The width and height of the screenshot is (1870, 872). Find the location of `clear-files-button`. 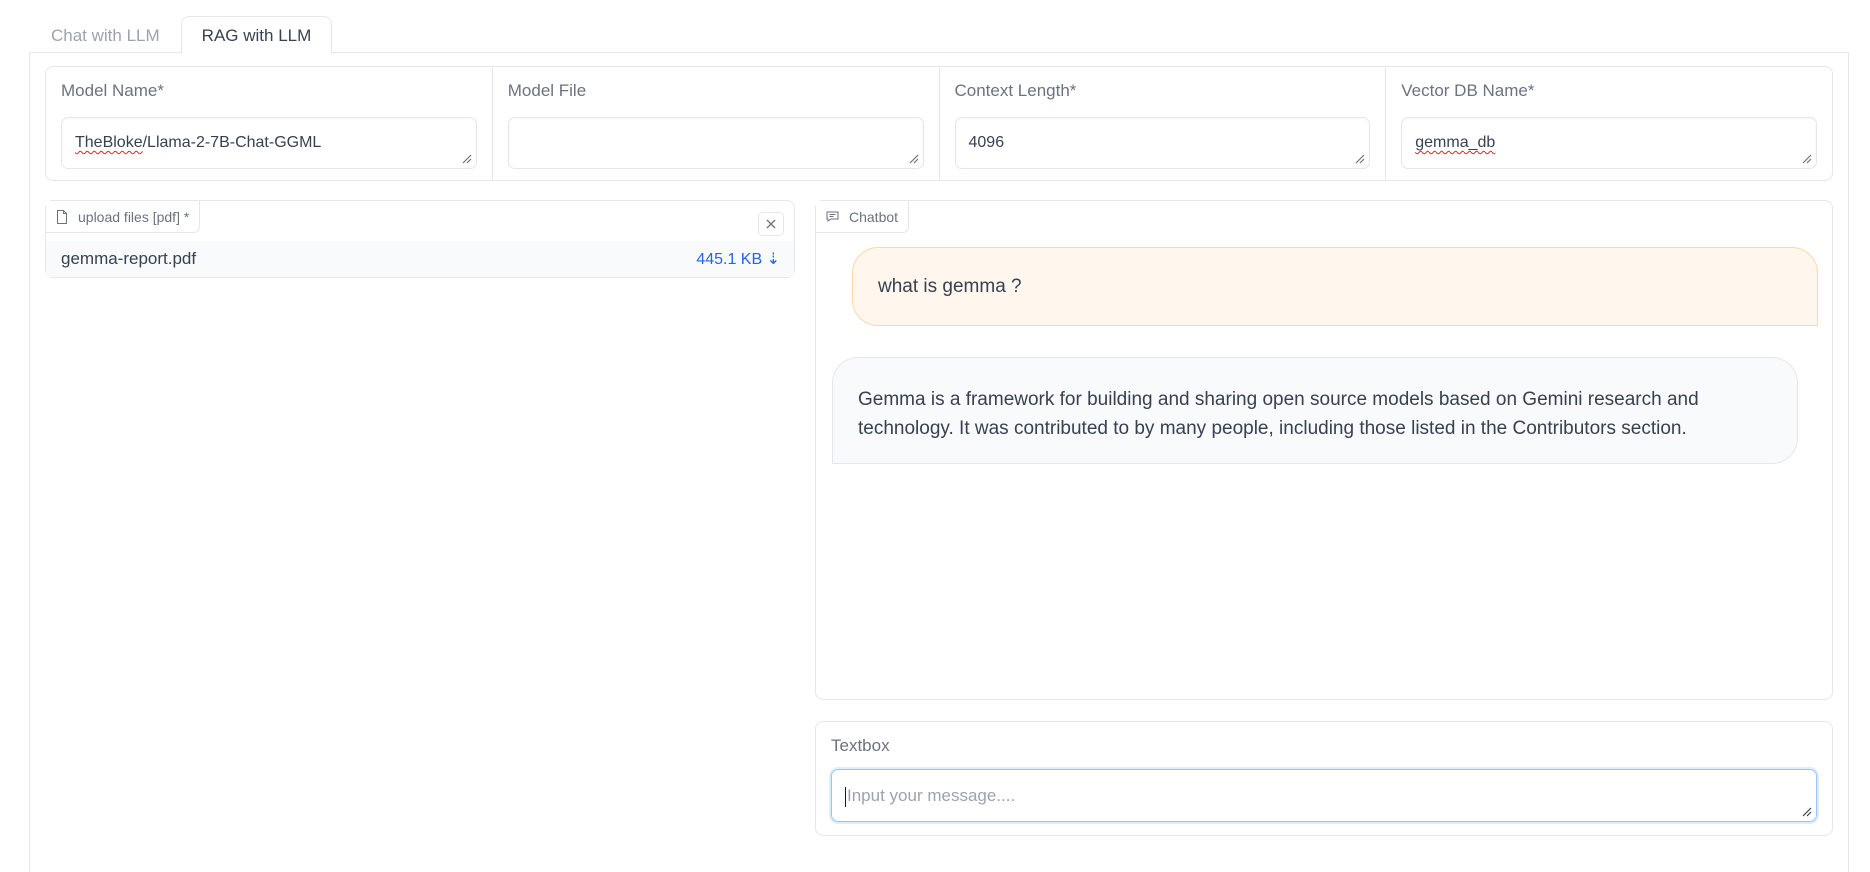

clear-files-button is located at coordinates (771, 224).